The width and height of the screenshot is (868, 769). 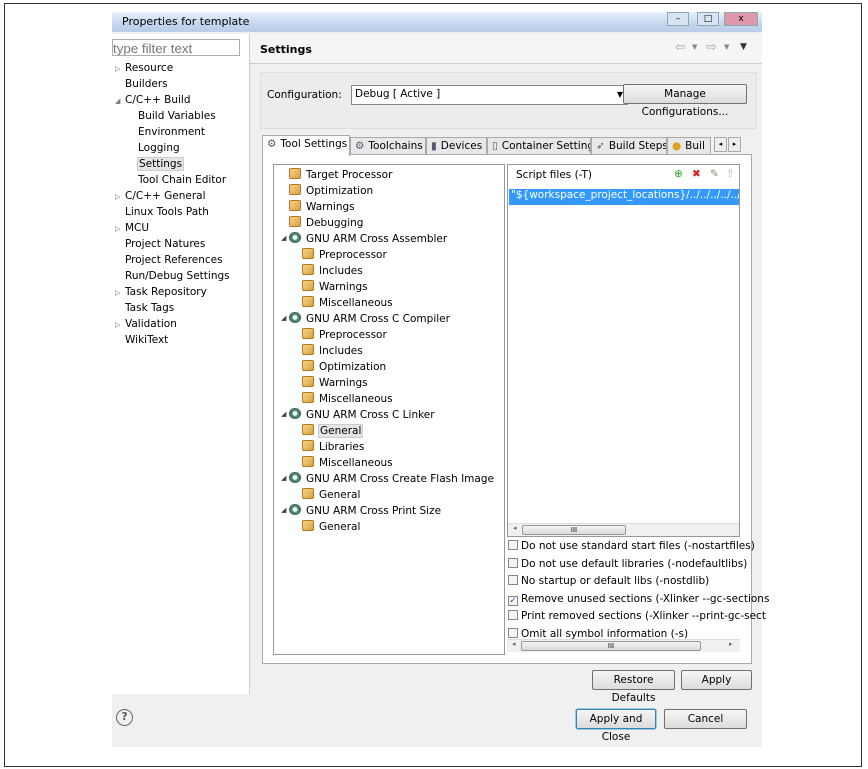 I want to click on maximize-button: □, so click(x=708, y=19).